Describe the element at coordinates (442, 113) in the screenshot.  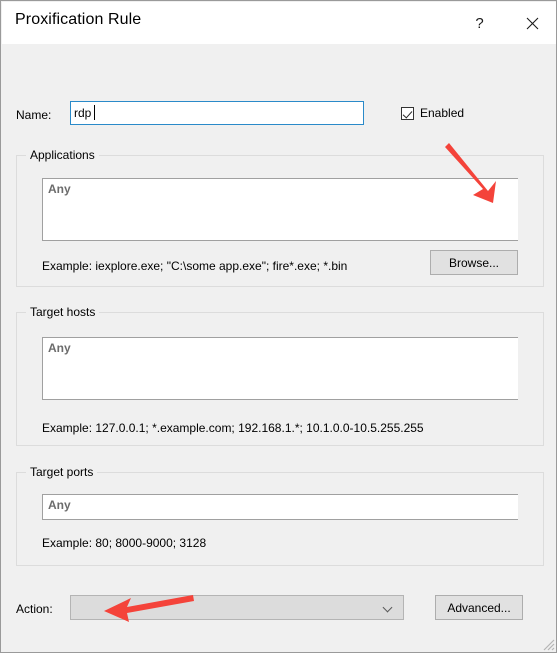
I see `enabled-label: Enabled` at that location.